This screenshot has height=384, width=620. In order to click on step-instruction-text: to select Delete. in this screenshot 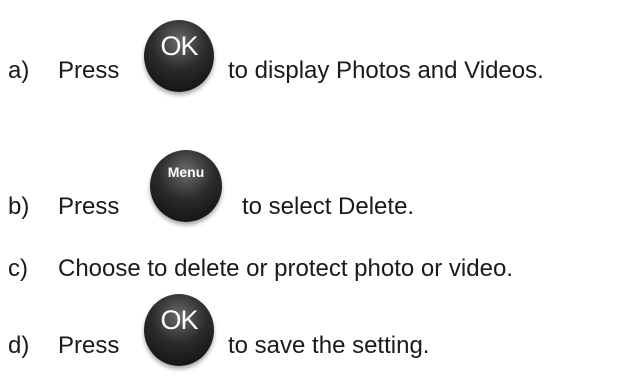, I will do `click(328, 206)`.